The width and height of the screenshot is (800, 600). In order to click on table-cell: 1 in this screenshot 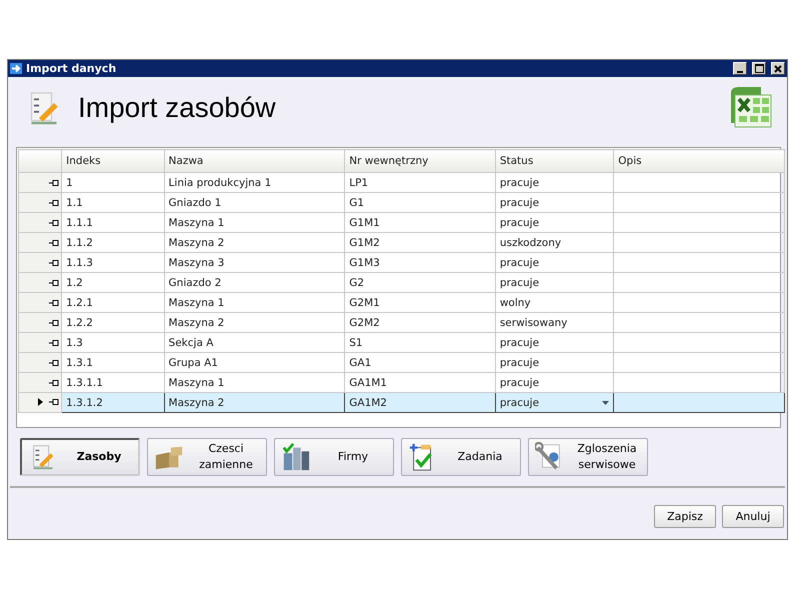, I will do `click(113, 182)`.